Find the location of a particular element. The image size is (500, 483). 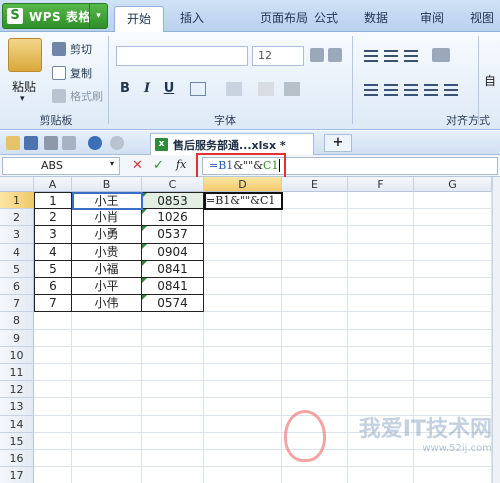

cell-d10 is located at coordinates (243, 355).